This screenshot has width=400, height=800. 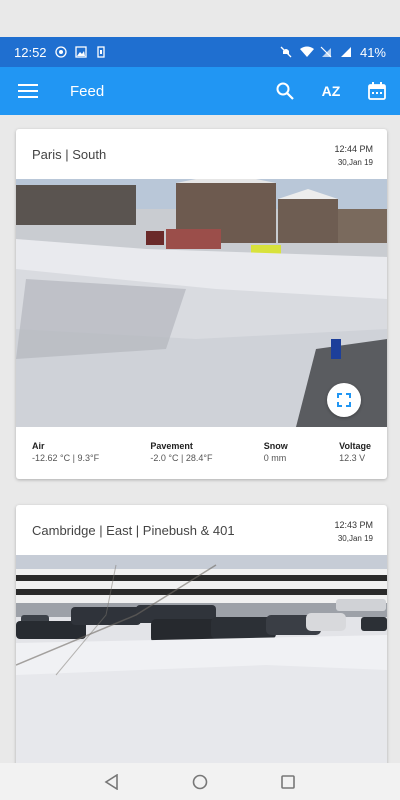 What do you see at coordinates (101, 52) in the screenshot?
I see `sim-notification-icon` at bounding box center [101, 52].